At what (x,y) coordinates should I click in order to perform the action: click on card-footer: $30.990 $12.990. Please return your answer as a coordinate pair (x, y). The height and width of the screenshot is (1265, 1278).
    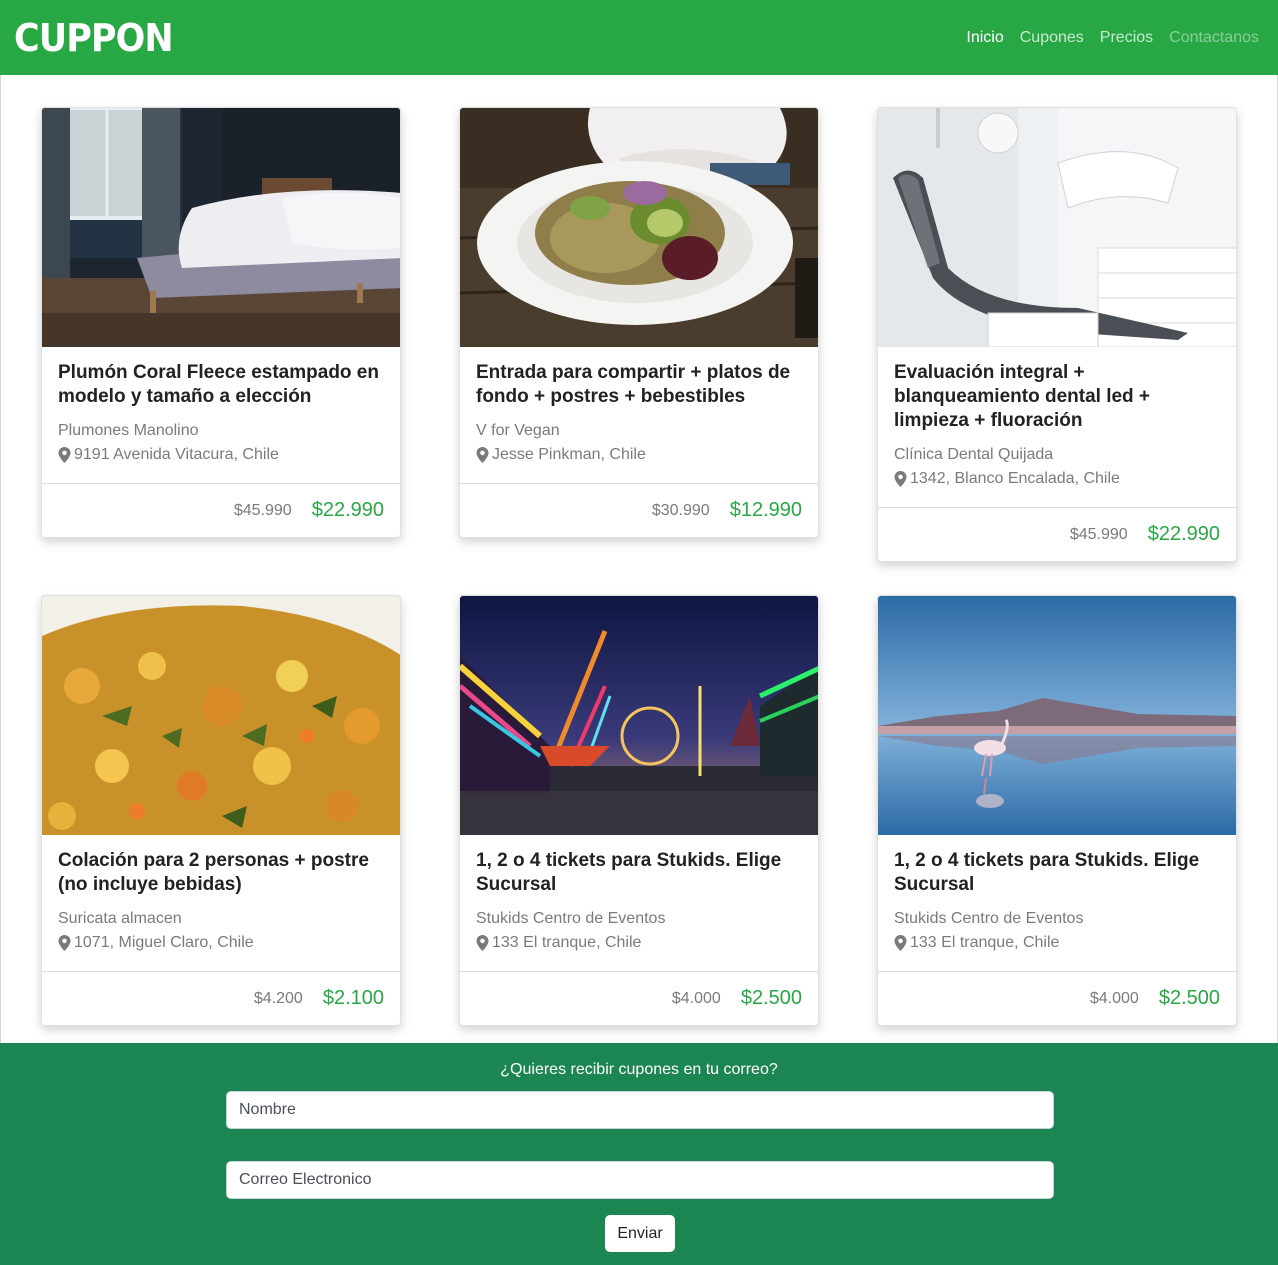
    Looking at the image, I should click on (639, 510).